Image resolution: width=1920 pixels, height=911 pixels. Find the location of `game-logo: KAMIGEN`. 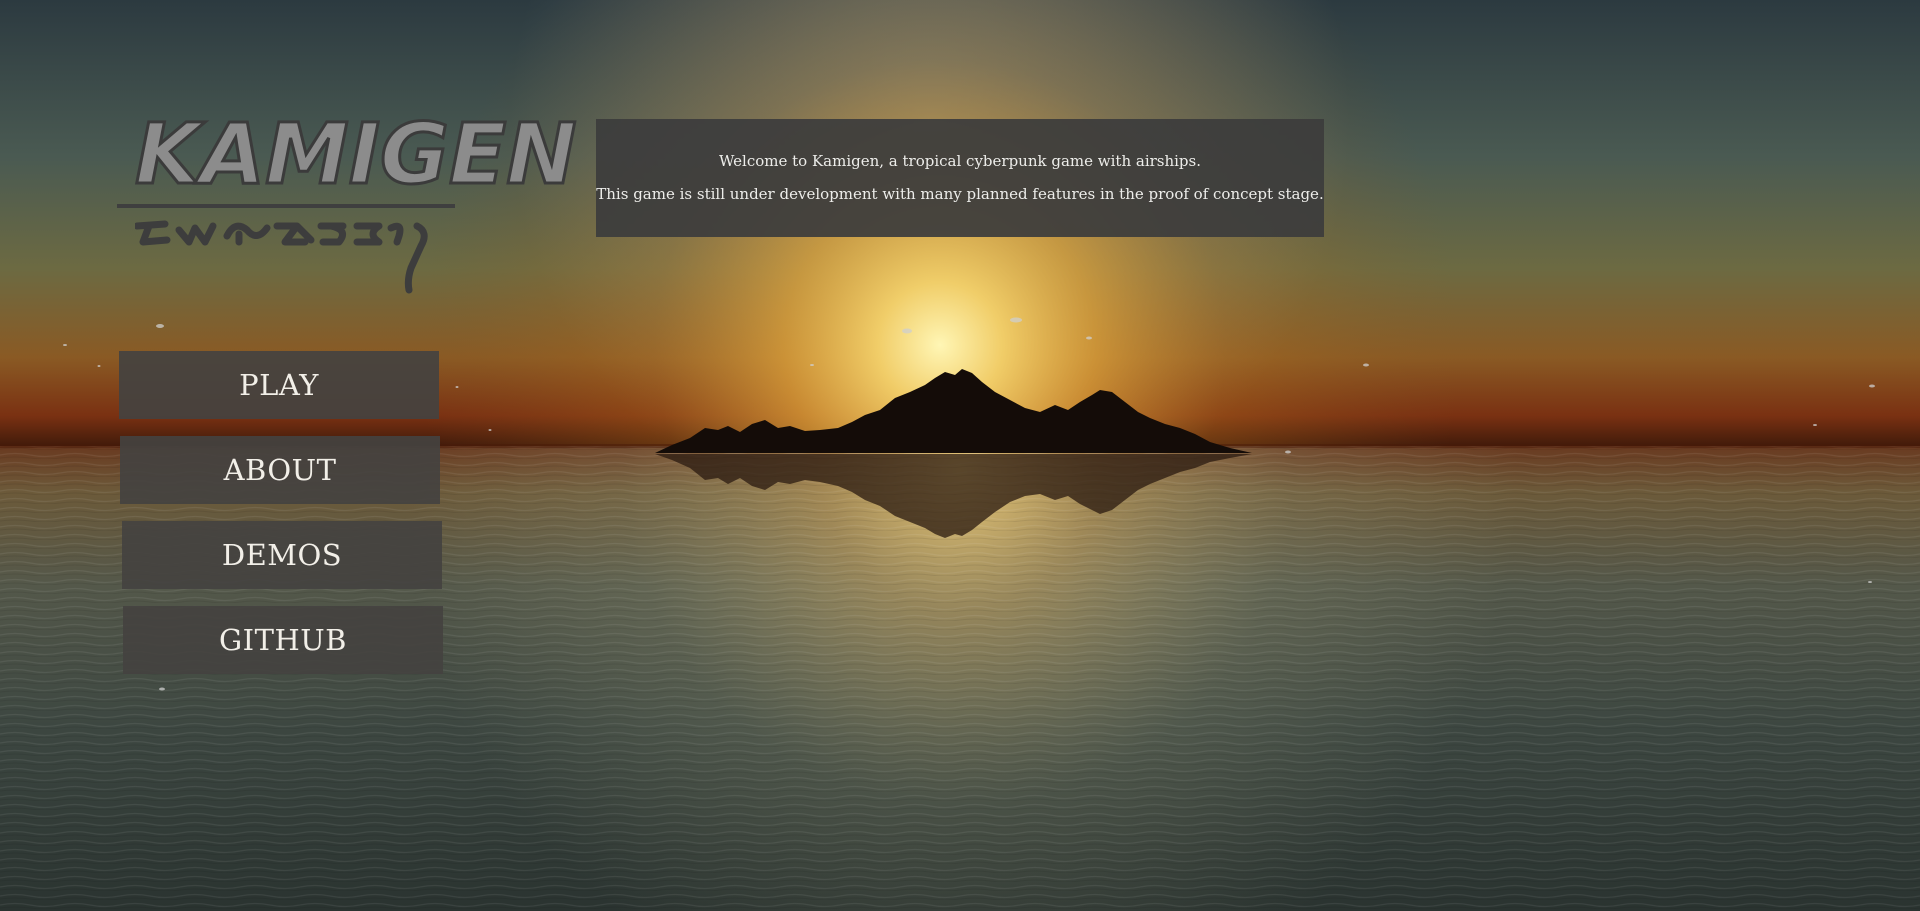

game-logo: KAMIGEN is located at coordinates (348, 208).